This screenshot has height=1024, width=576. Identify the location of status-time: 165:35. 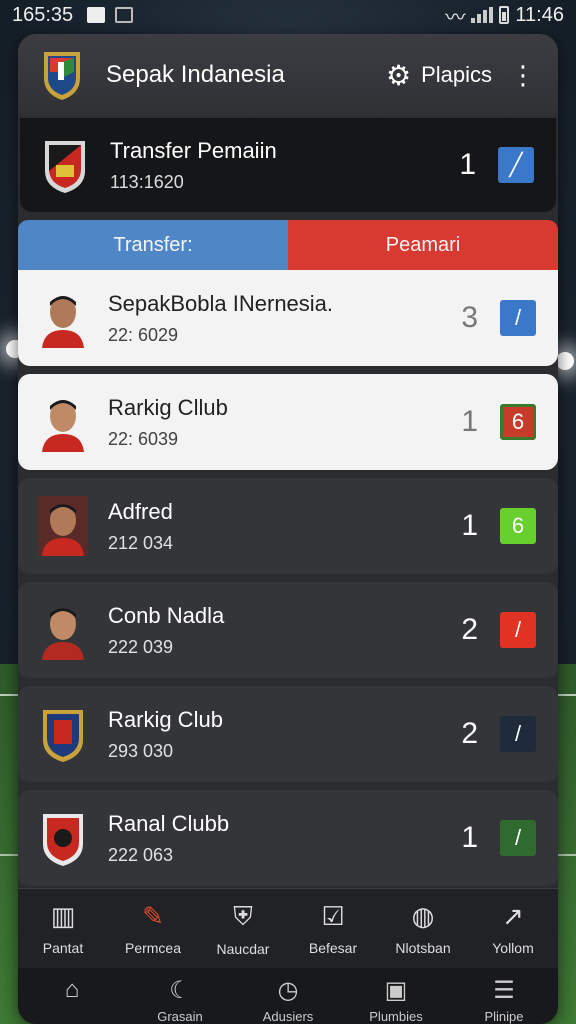
(43, 14).